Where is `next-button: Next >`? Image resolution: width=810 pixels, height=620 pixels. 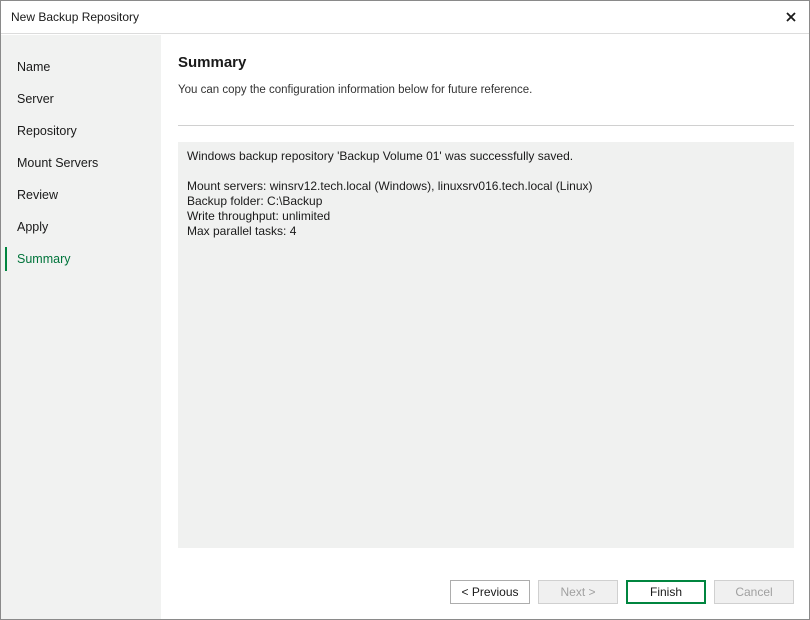
next-button: Next > is located at coordinates (578, 592).